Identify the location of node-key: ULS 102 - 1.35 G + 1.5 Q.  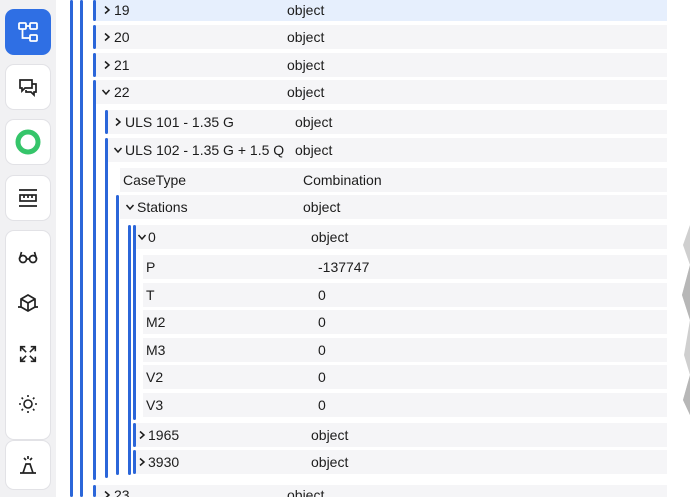
(205, 150).